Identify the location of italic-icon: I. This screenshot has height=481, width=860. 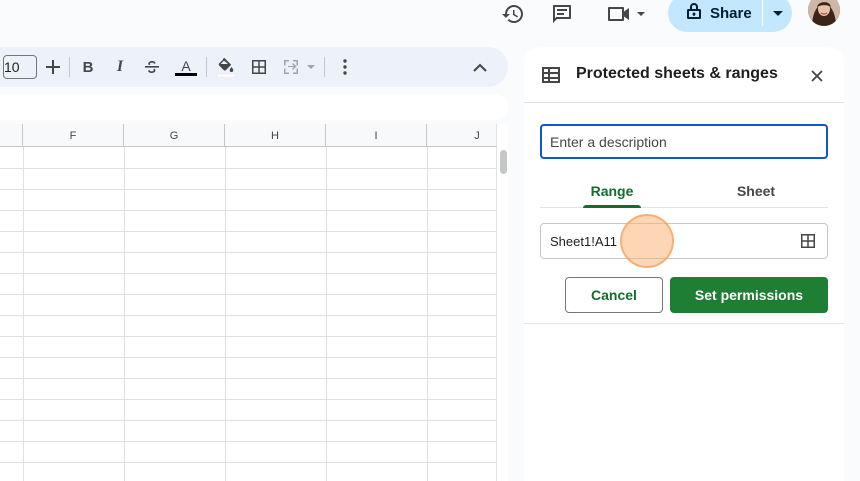
(120, 67).